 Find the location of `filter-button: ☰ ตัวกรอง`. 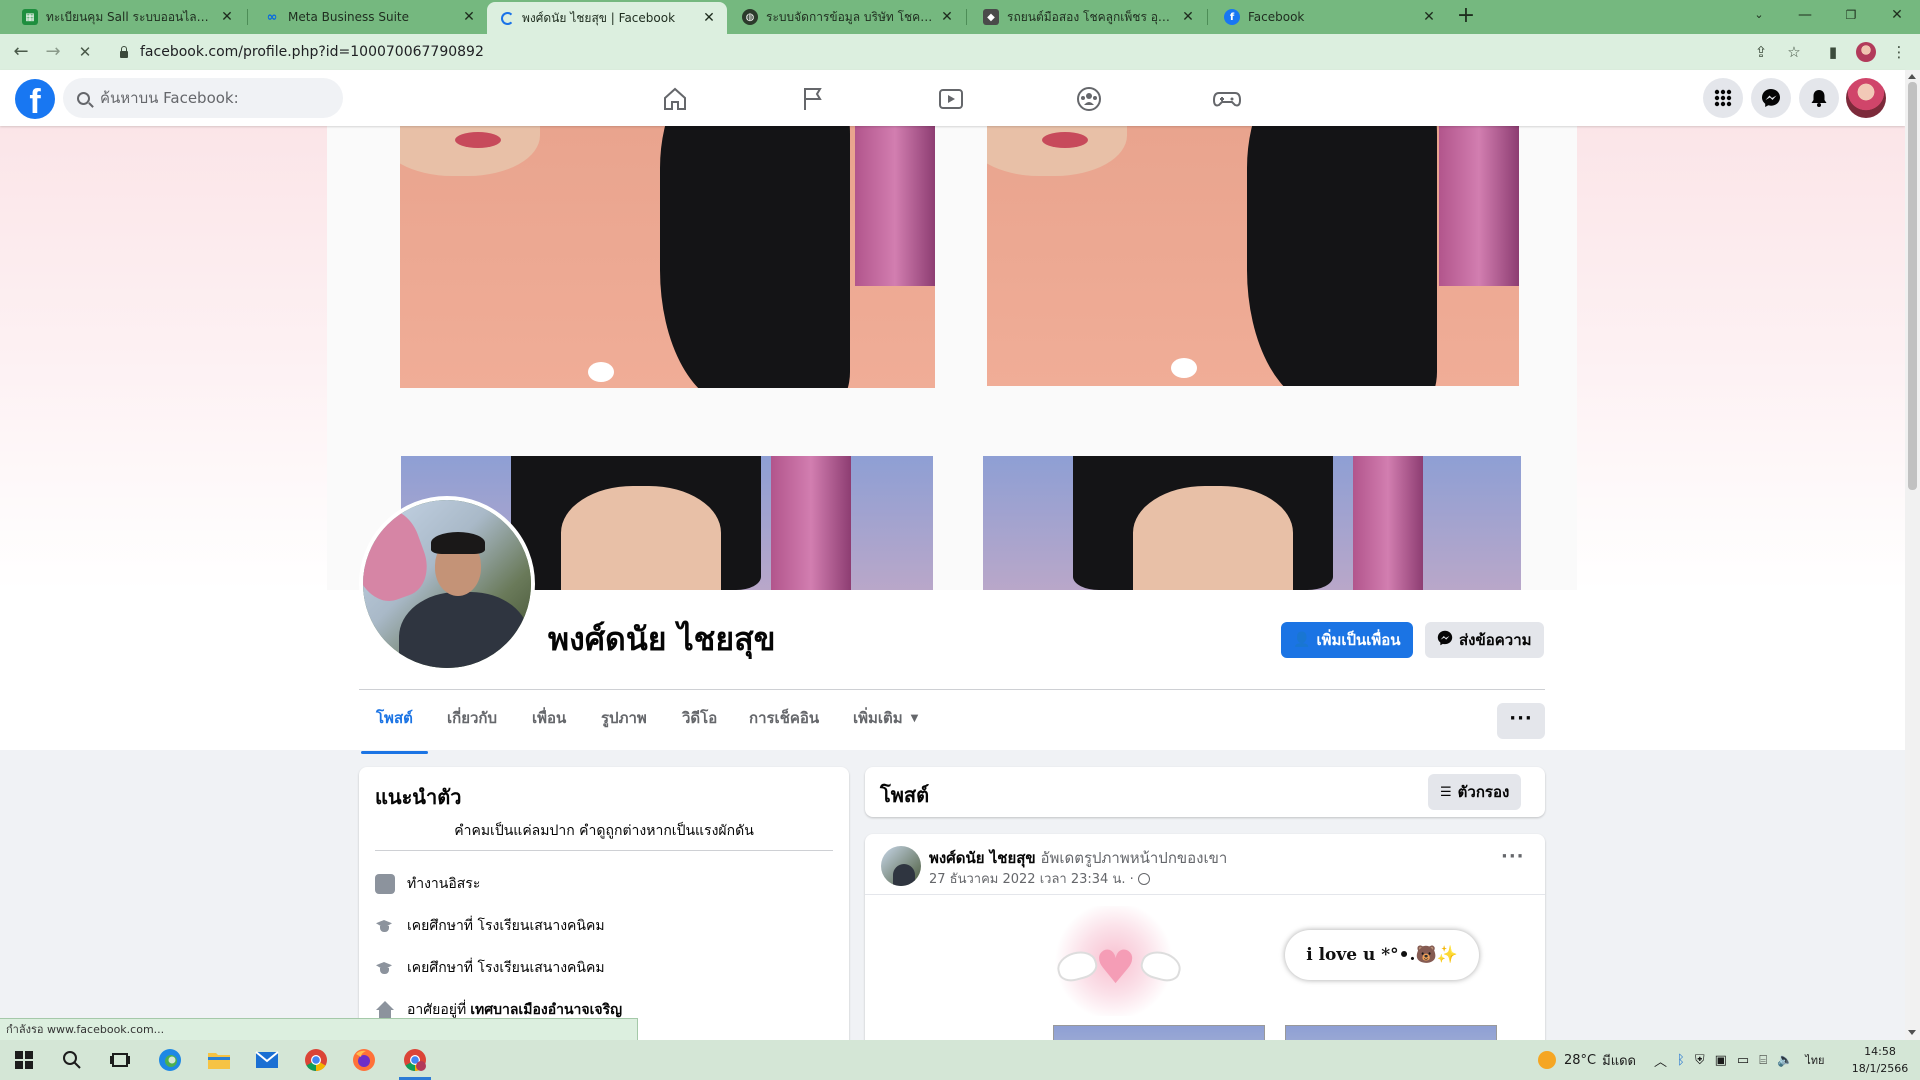

filter-button: ☰ ตัวกรอง is located at coordinates (1475, 792).